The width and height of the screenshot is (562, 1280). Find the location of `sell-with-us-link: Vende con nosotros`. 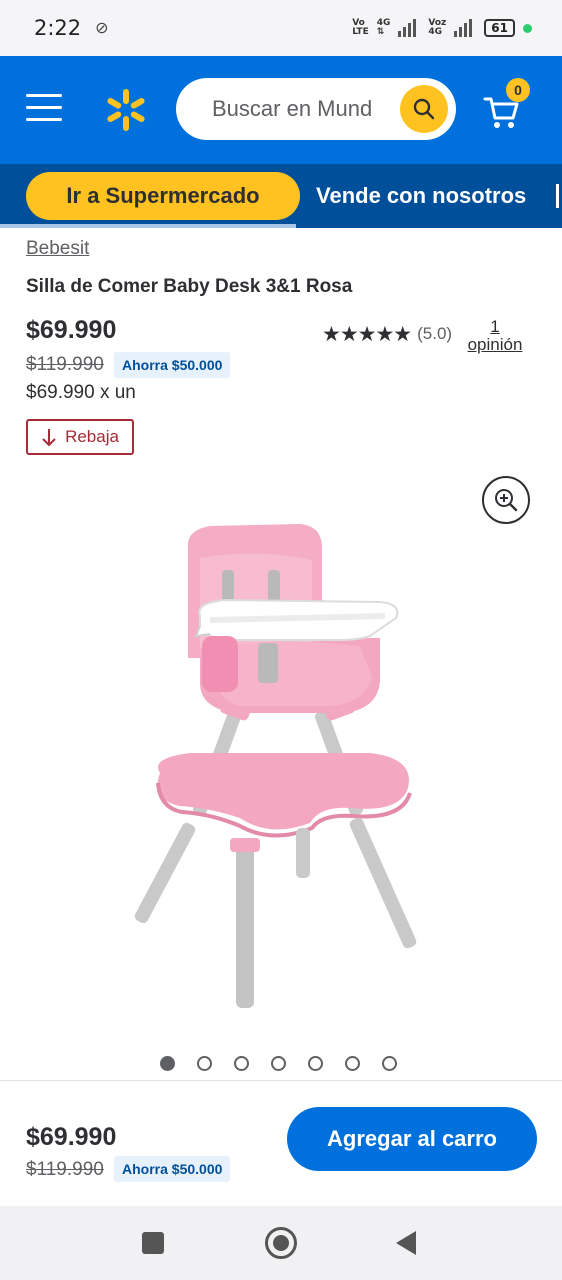

sell-with-us-link: Vende con nosotros is located at coordinates (421, 196).